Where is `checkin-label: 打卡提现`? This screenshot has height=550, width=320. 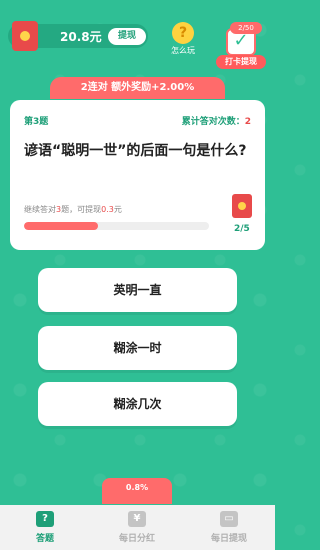 checkin-label: 打卡提现 is located at coordinates (241, 62).